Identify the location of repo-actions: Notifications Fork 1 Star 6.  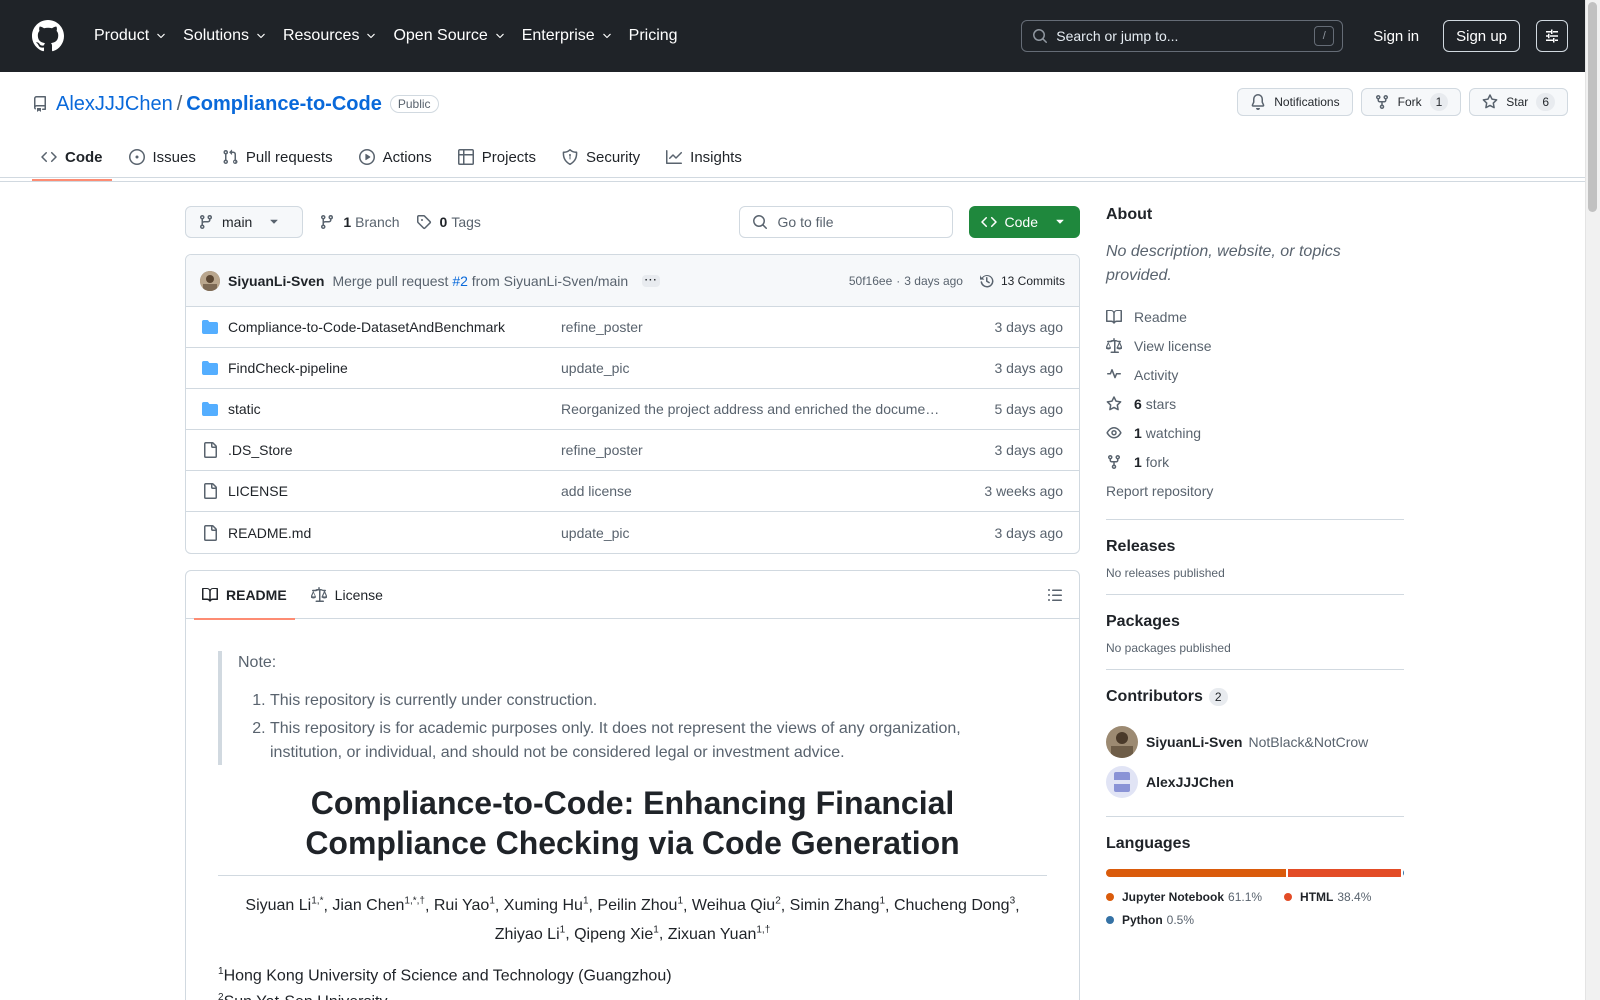
(1402, 102).